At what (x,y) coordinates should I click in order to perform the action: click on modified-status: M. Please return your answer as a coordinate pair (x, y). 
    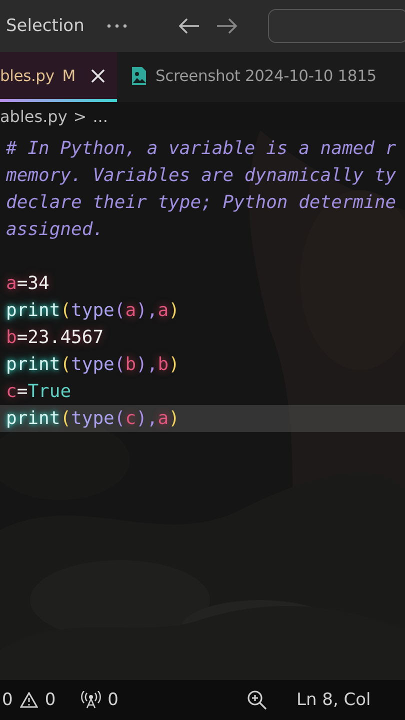
    Looking at the image, I should click on (69, 75).